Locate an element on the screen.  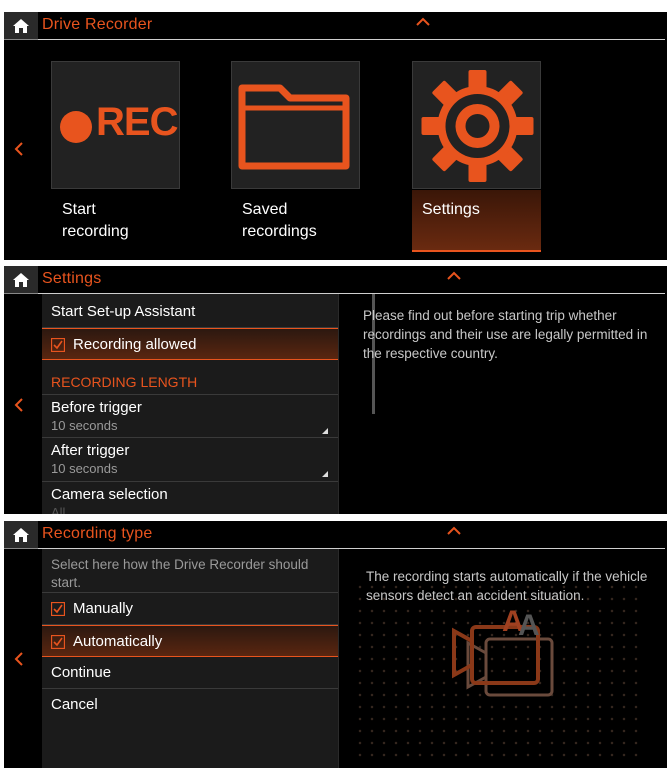
gear-icon is located at coordinates (477, 126).